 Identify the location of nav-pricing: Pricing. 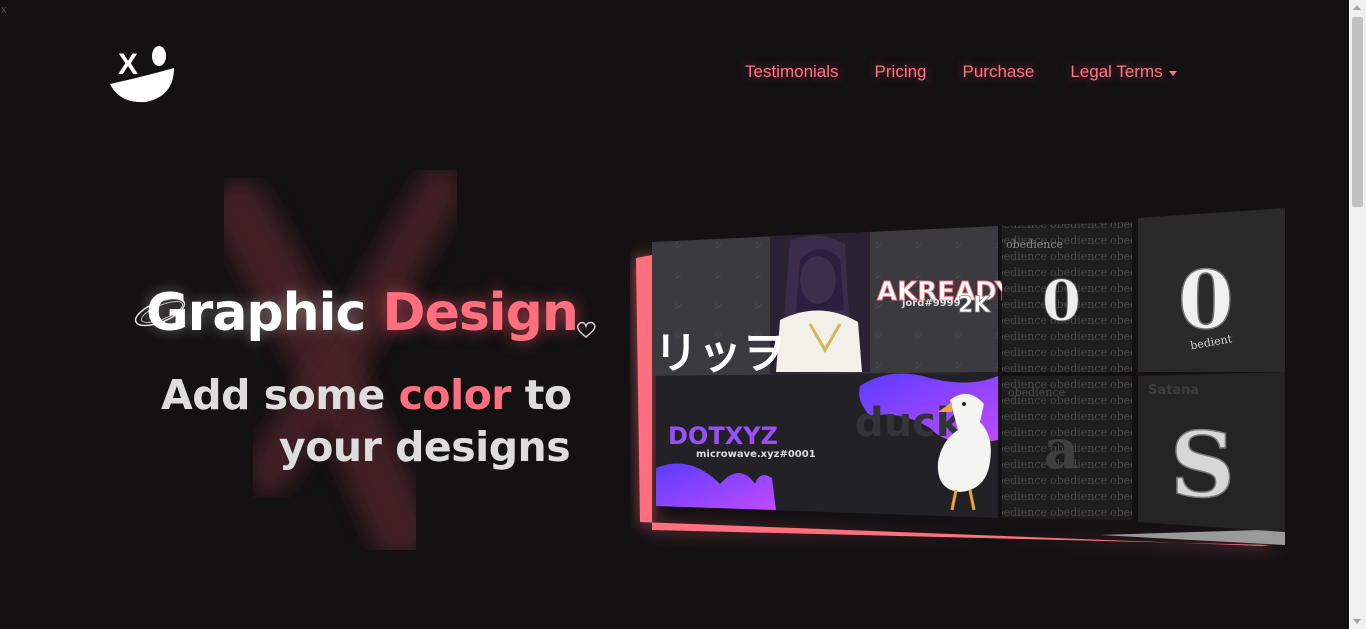
(901, 72).